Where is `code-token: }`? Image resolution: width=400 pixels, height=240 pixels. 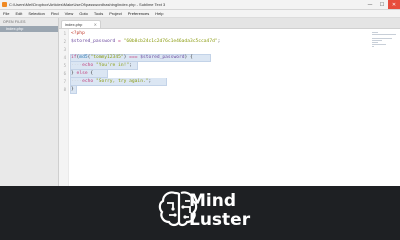
code-token: } is located at coordinates (72, 89).